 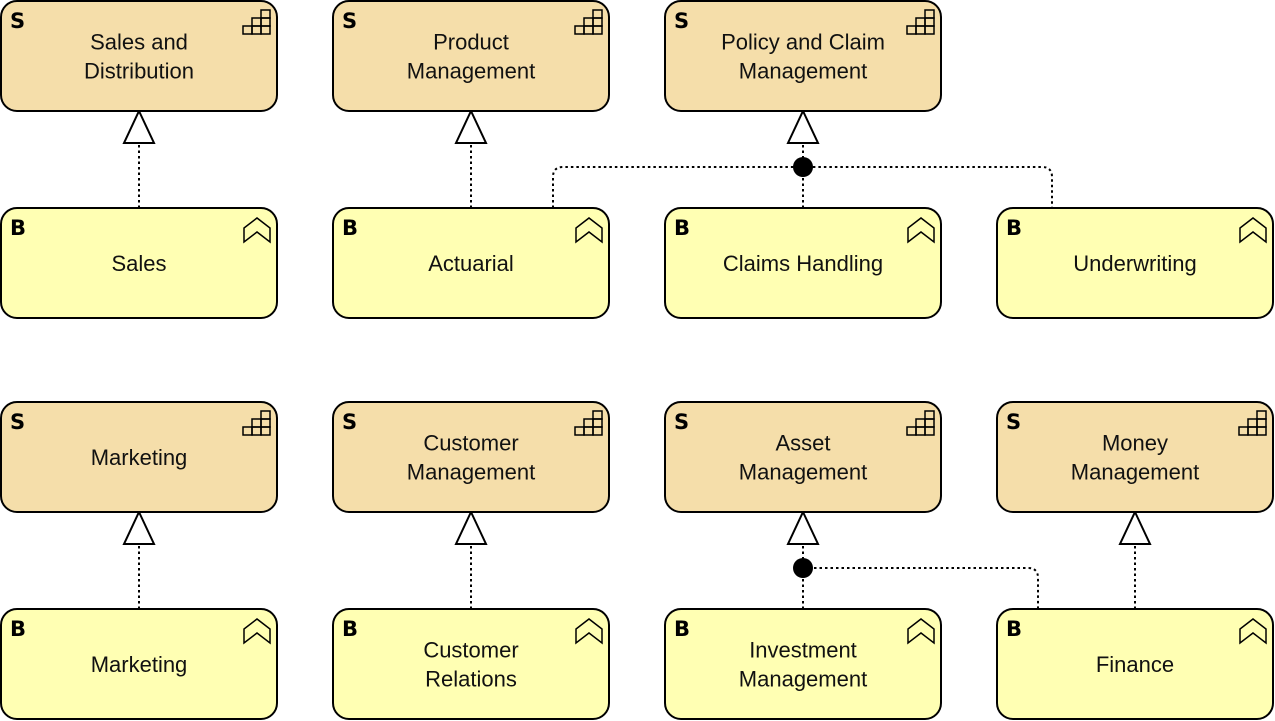 I want to click on element-label-line: Underwriting, so click(x=1135, y=263).